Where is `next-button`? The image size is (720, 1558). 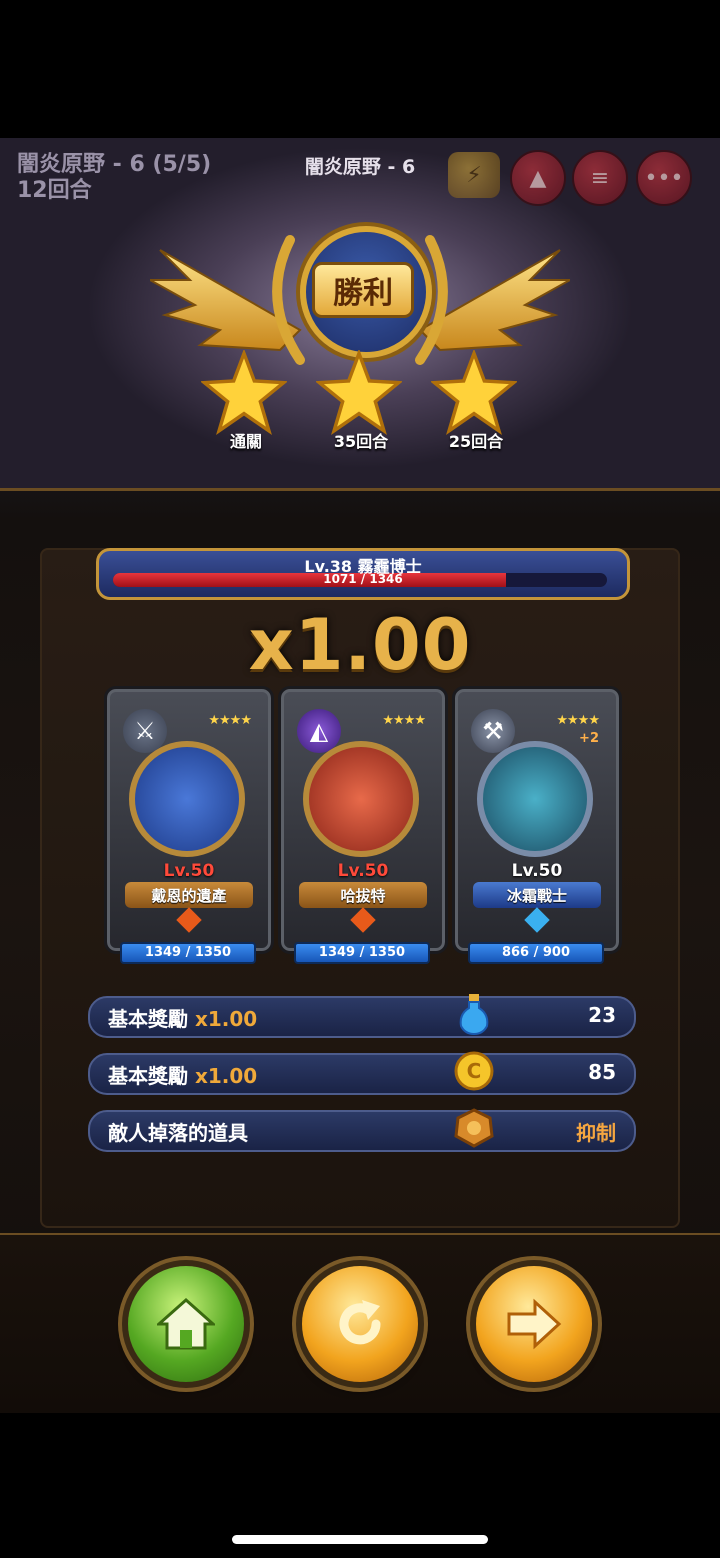
next-button is located at coordinates (534, 1324).